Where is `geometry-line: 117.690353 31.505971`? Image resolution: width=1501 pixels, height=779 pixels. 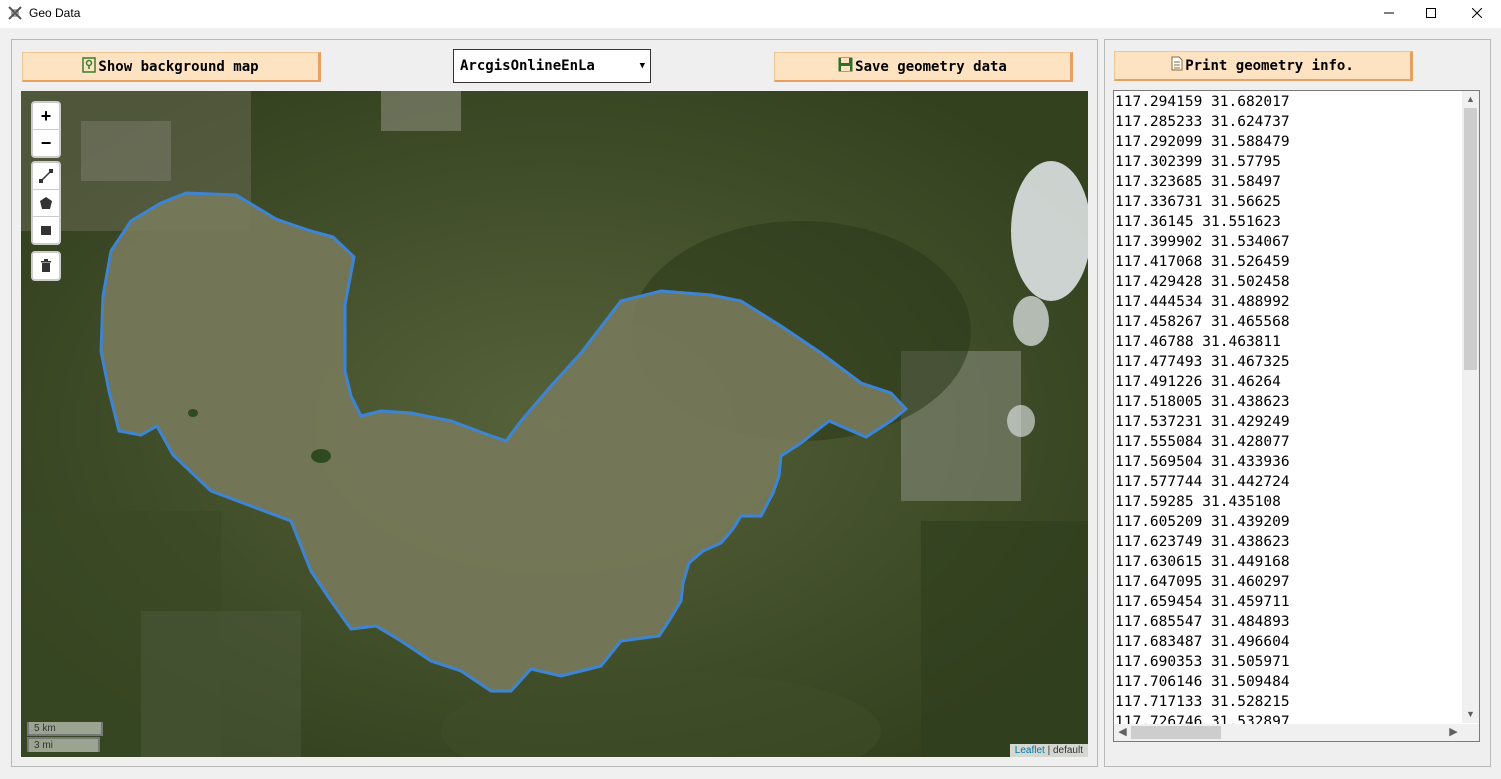
geometry-line: 117.690353 31.505971 is located at coordinates (1202, 662).